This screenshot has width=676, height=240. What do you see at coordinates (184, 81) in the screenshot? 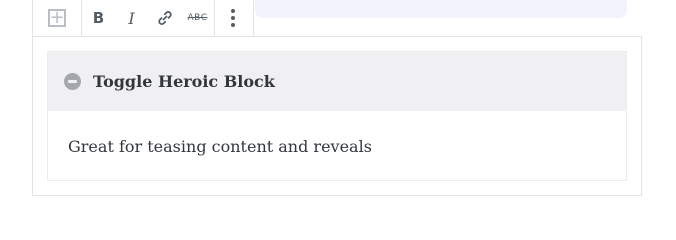
I see `toggle-block-title: Toggle Heroic Block` at bounding box center [184, 81].